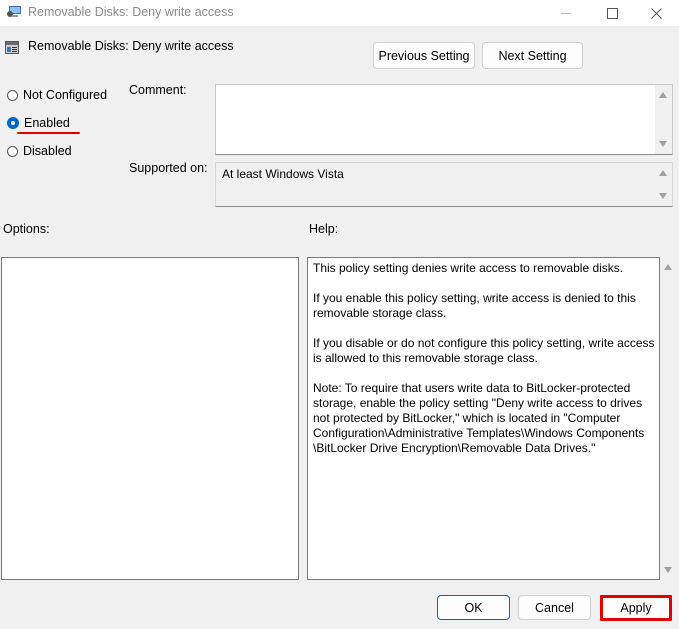 The height and width of the screenshot is (629, 679). What do you see at coordinates (444, 119) in the screenshot?
I see `comment-textarea` at bounding box center [444, 119].